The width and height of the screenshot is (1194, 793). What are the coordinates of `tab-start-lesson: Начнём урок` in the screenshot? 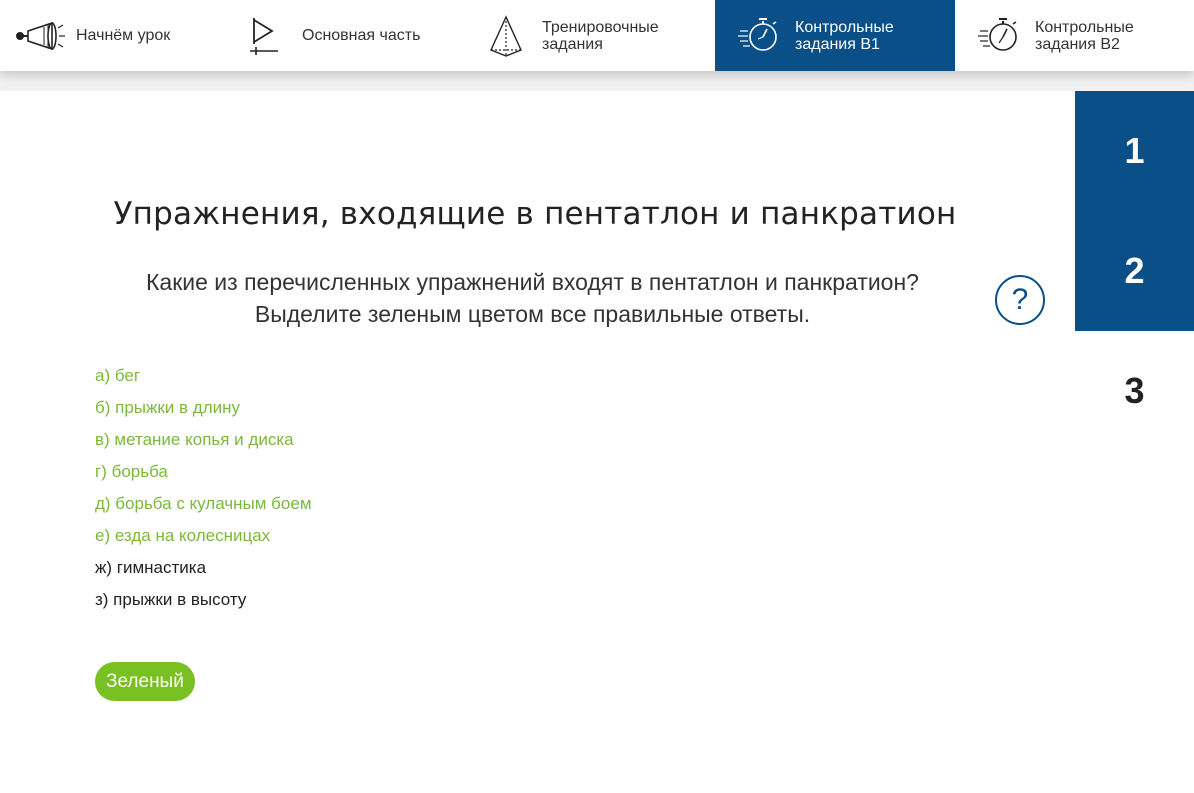 It's located at (120, 35).